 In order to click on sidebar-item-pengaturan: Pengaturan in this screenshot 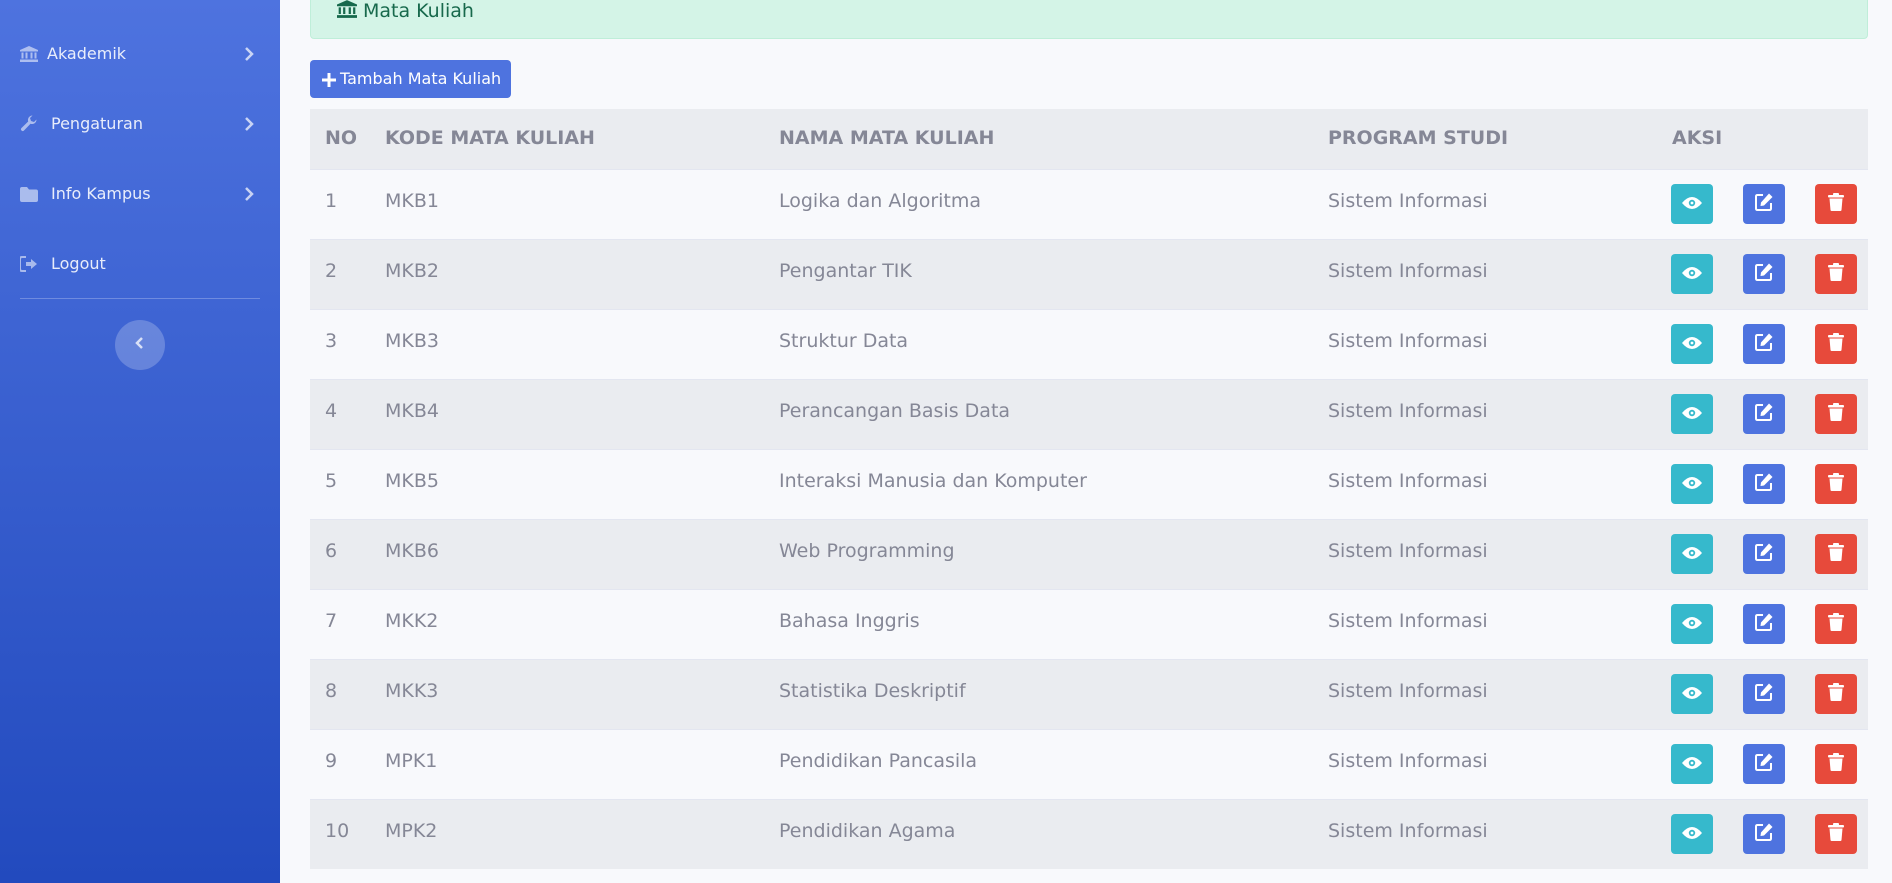, I will do `click(140, 124)`.